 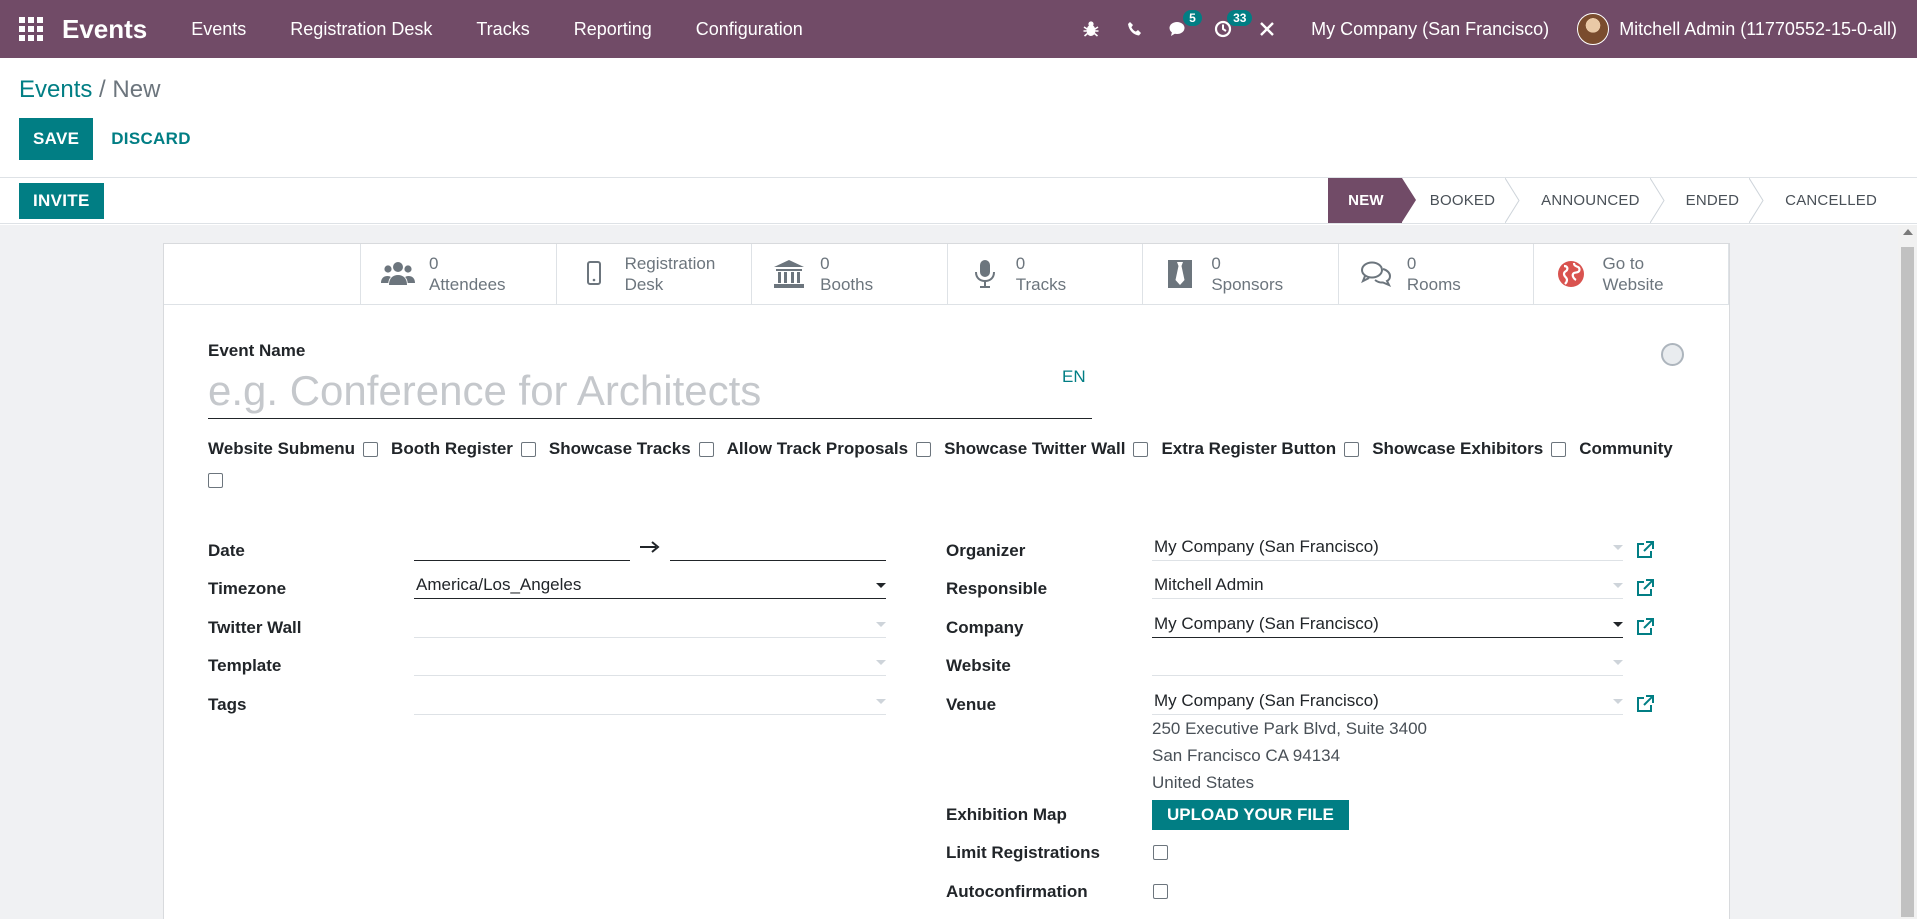 What do you see at coordinates (1179, 29) in the screenshot?
I see `messages-icon: 5` at bounding box center [1179, 29].